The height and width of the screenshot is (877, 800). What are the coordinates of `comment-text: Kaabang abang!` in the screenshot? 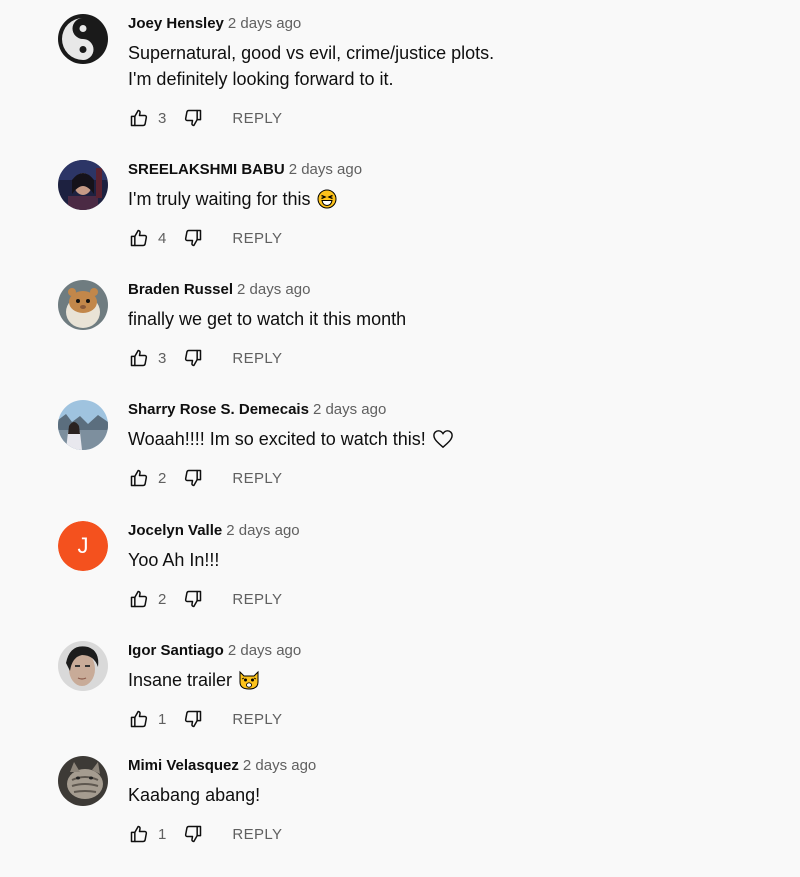 It's located at (194, 795).